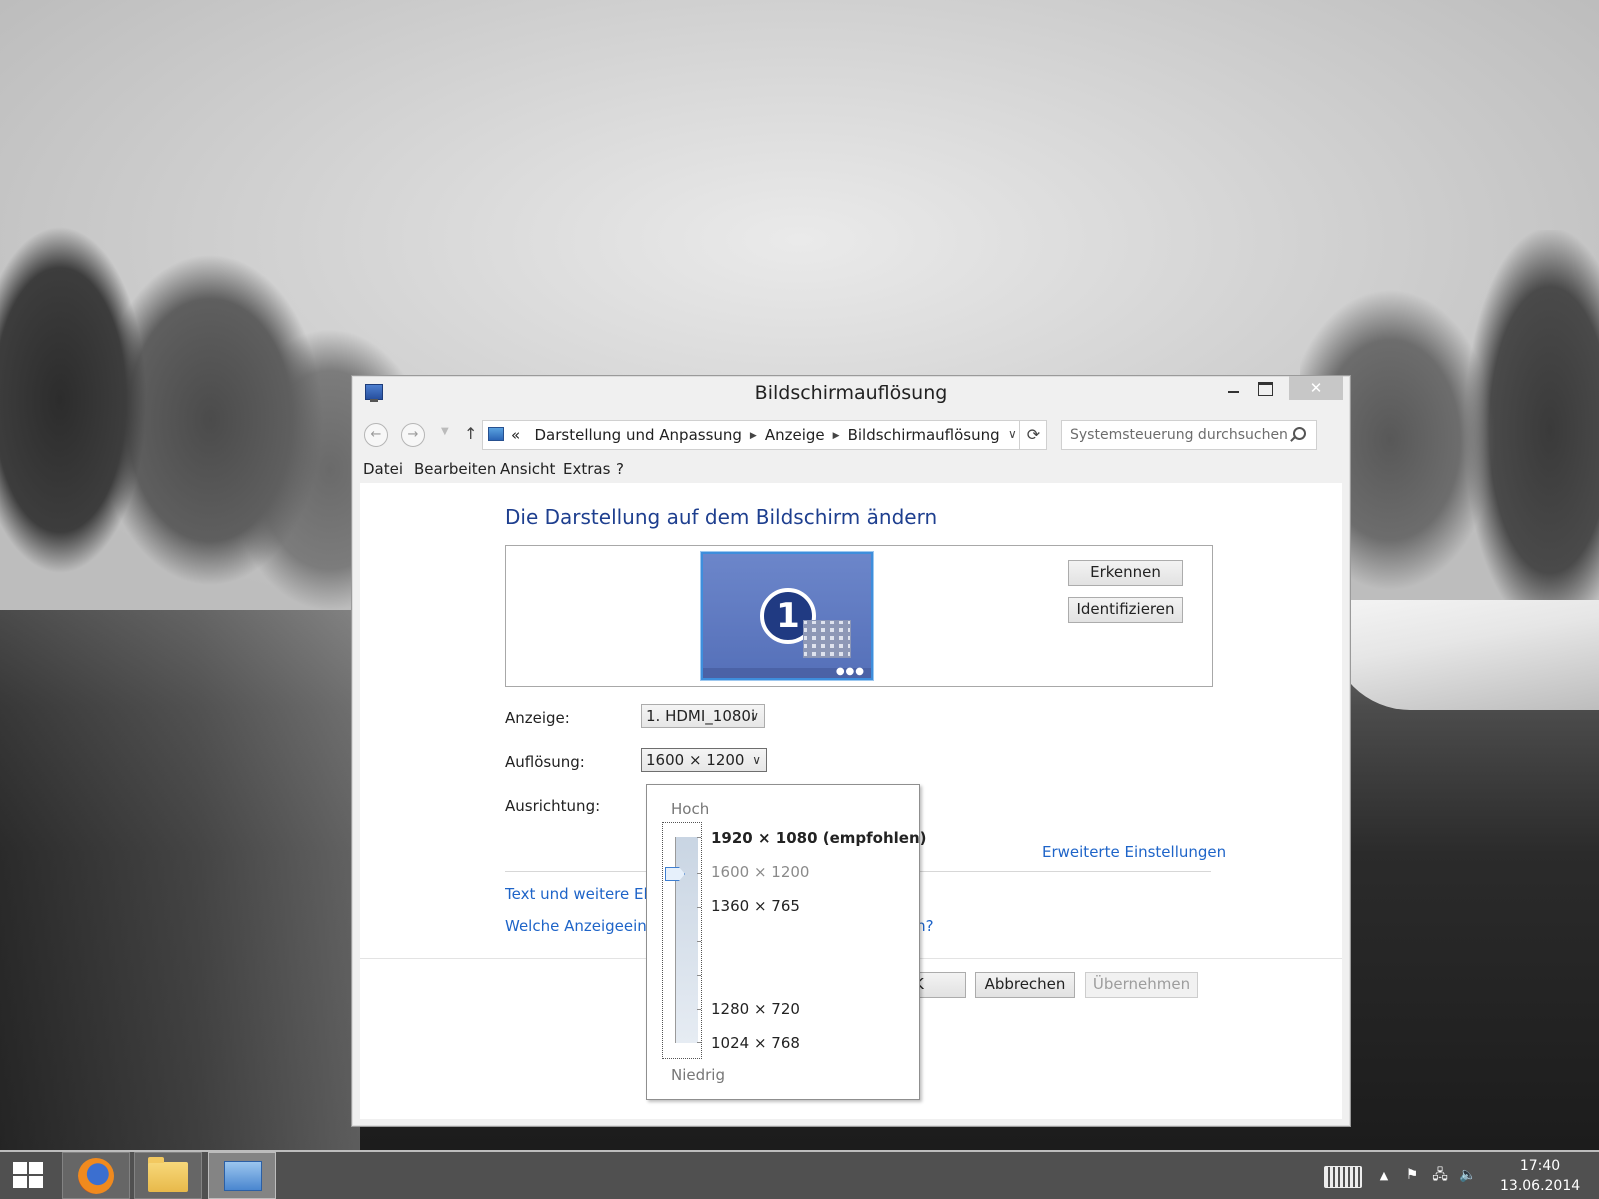 The height and width of the screenshot is (1199, 1599). Describe the element at coordinates (29, 1176) in the screenshot. I see `start-button` at that location.